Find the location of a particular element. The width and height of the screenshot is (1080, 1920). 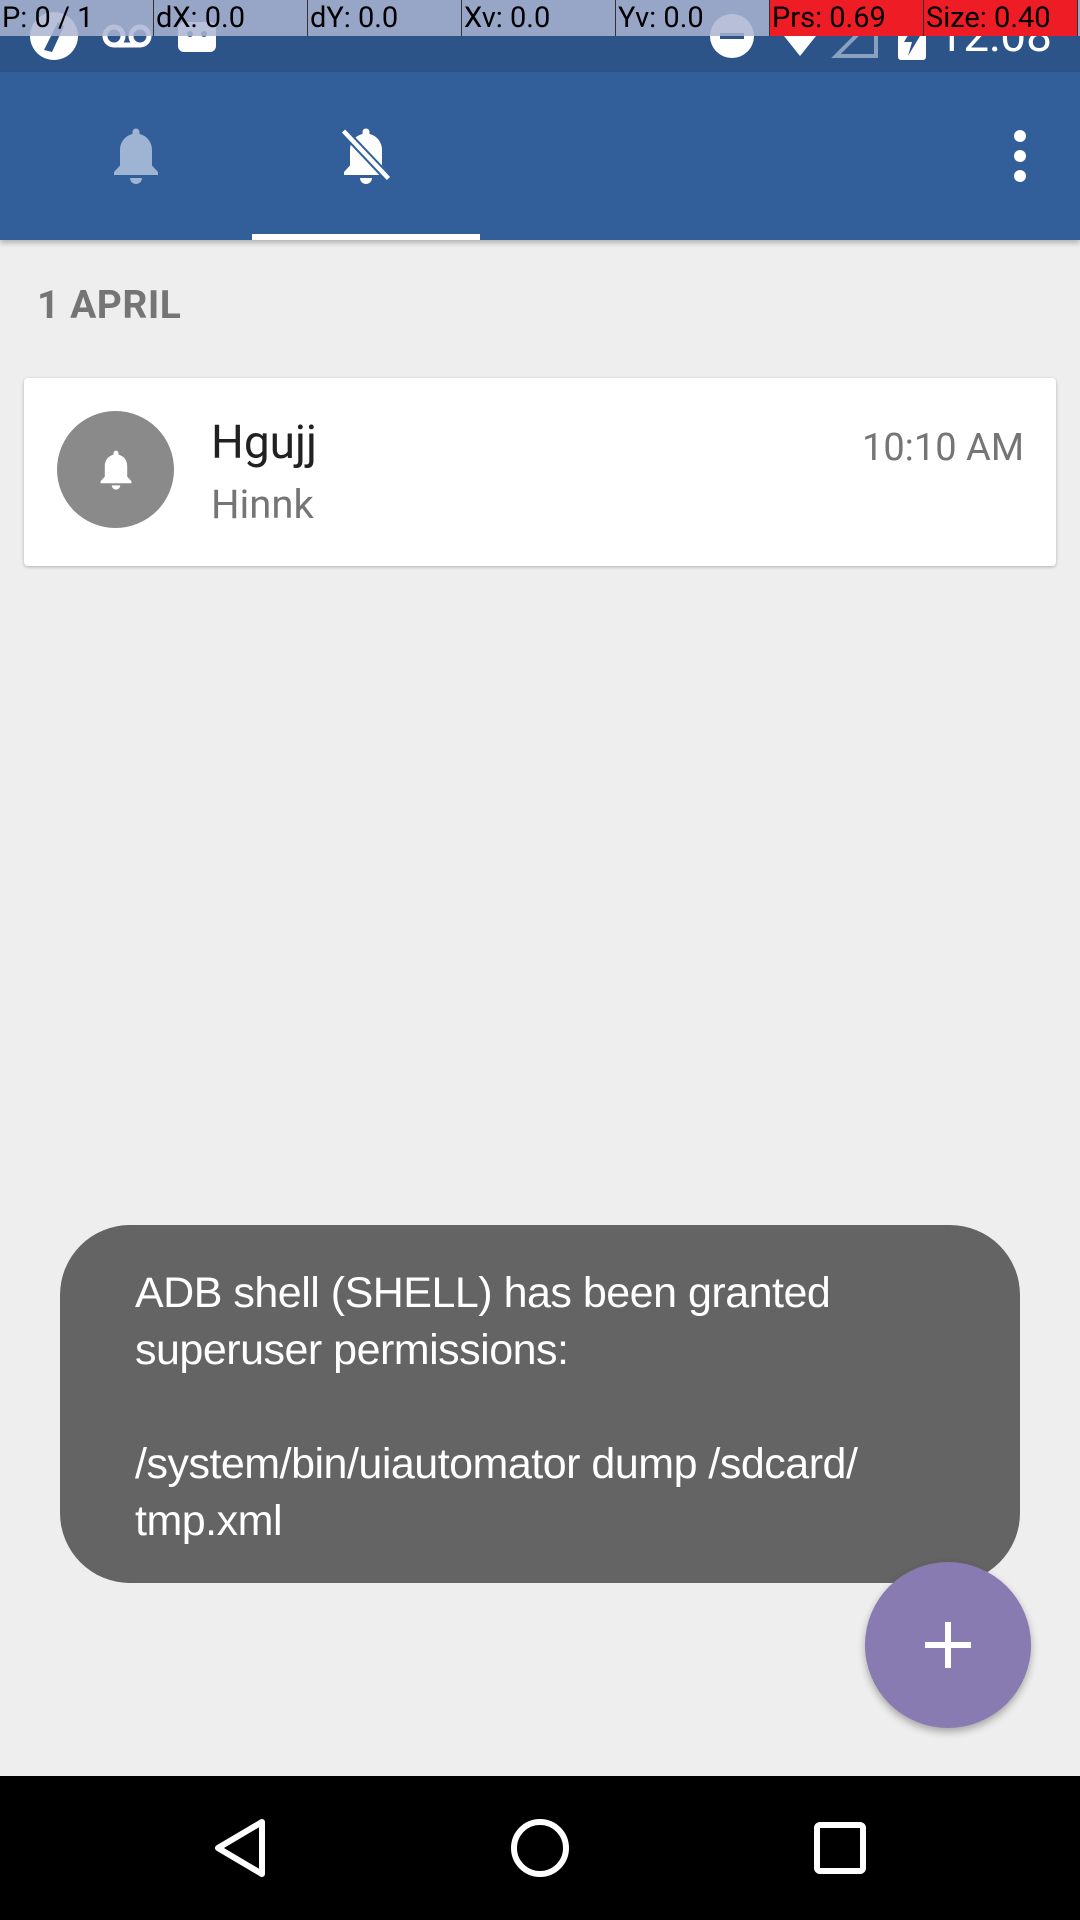

date-section-header: 1 APRIL is located at coordinates (109, 305).